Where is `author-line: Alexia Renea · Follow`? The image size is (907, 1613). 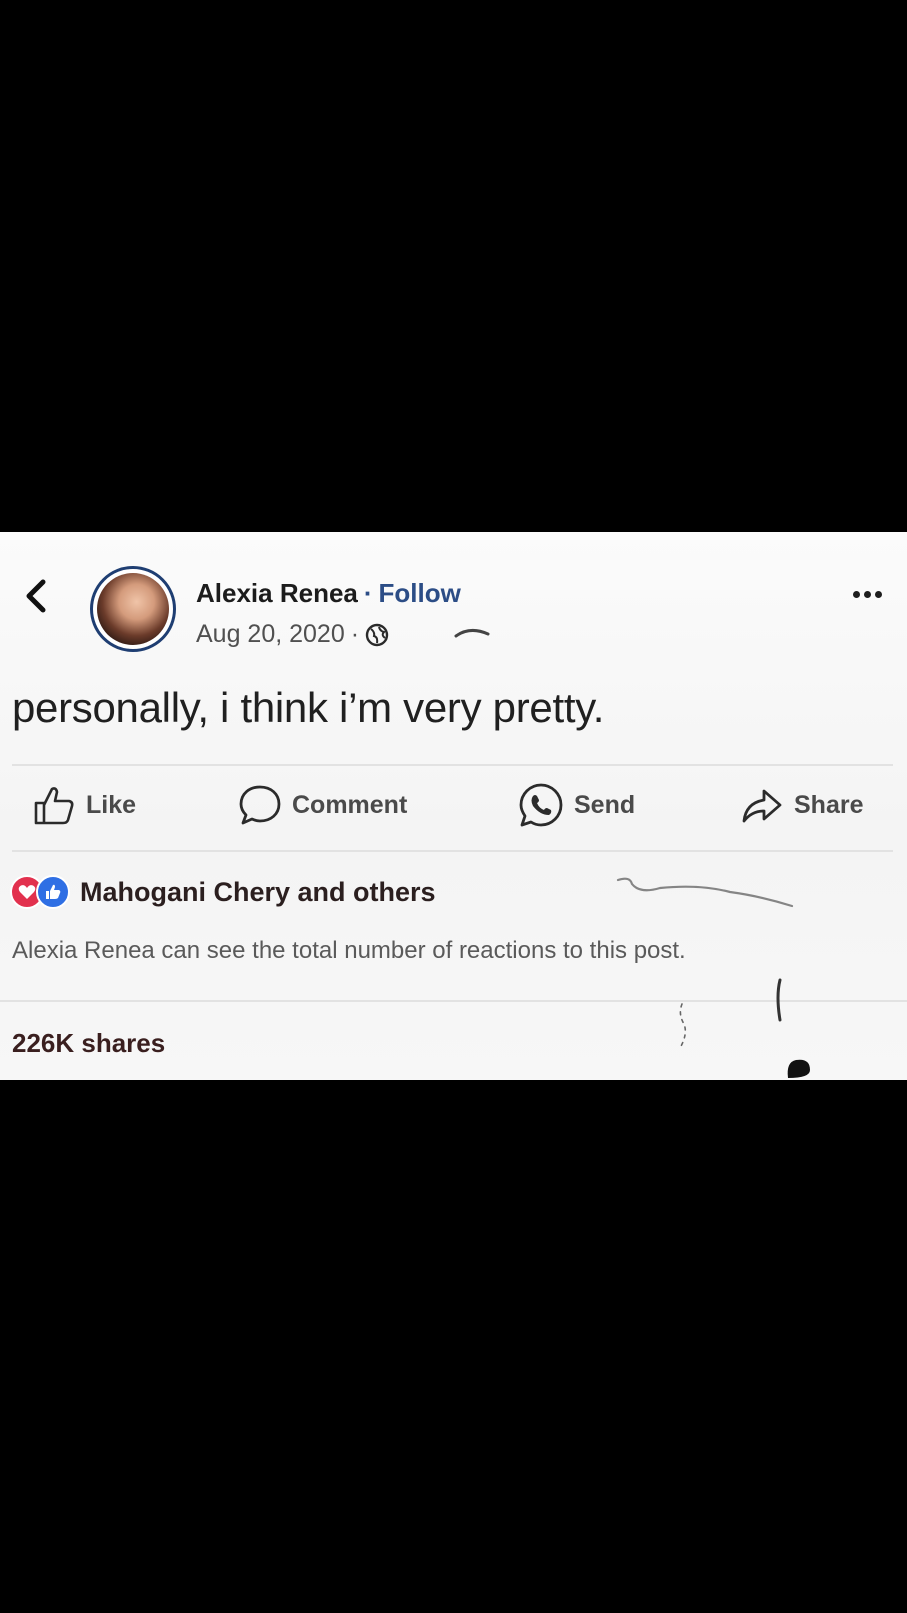 author-line: Alexia Renea · Follow is located at coordinates (328, 593).